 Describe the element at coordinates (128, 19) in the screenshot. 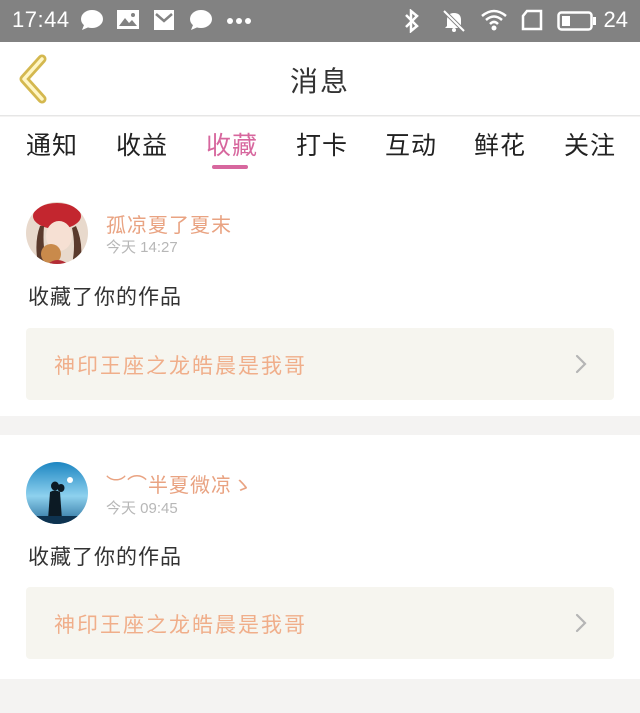

I see `image-icon` at that location.